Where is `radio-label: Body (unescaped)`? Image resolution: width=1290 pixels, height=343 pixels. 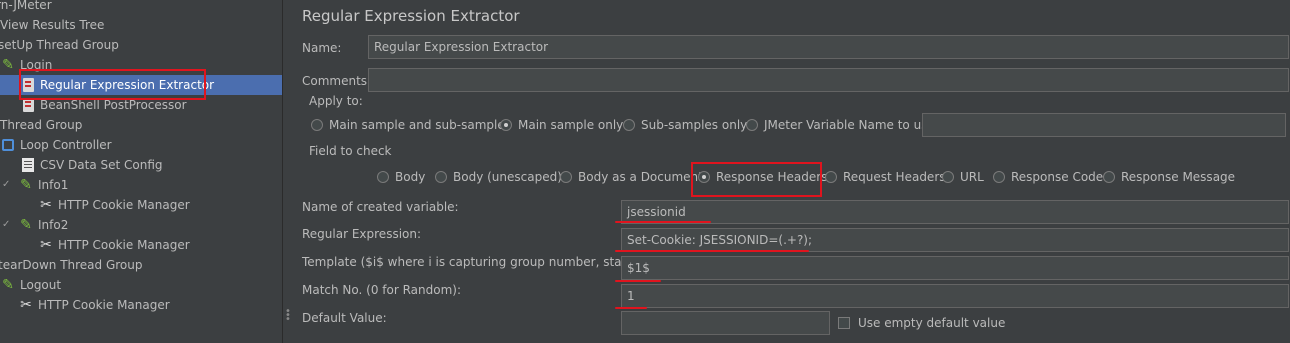 radio-label: Body (unescaped) is located at coordinates (507, 177).